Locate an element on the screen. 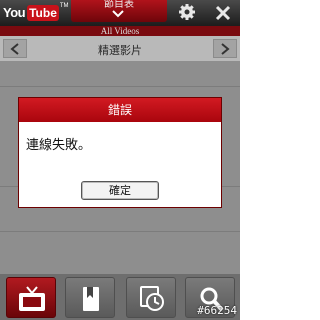  tab-history is located at coordinates (151, 297).